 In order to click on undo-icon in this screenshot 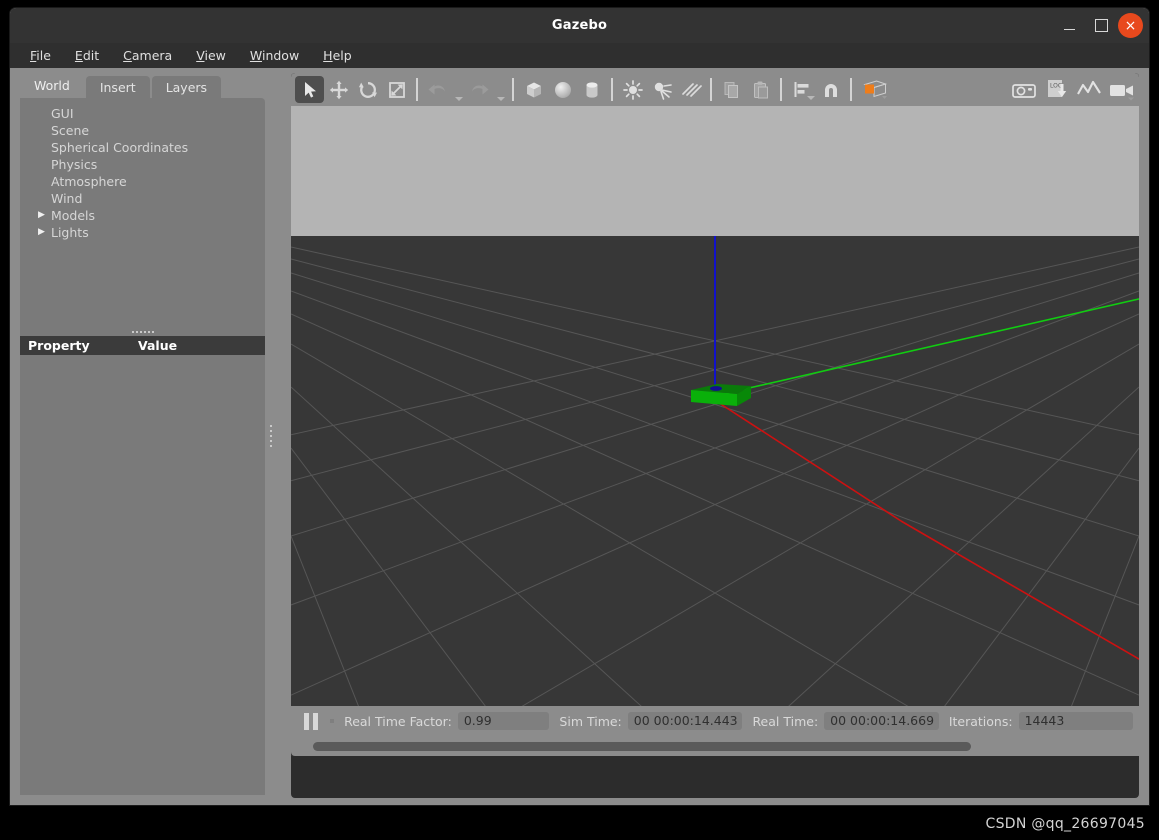, I will do `click(436, 89)`.